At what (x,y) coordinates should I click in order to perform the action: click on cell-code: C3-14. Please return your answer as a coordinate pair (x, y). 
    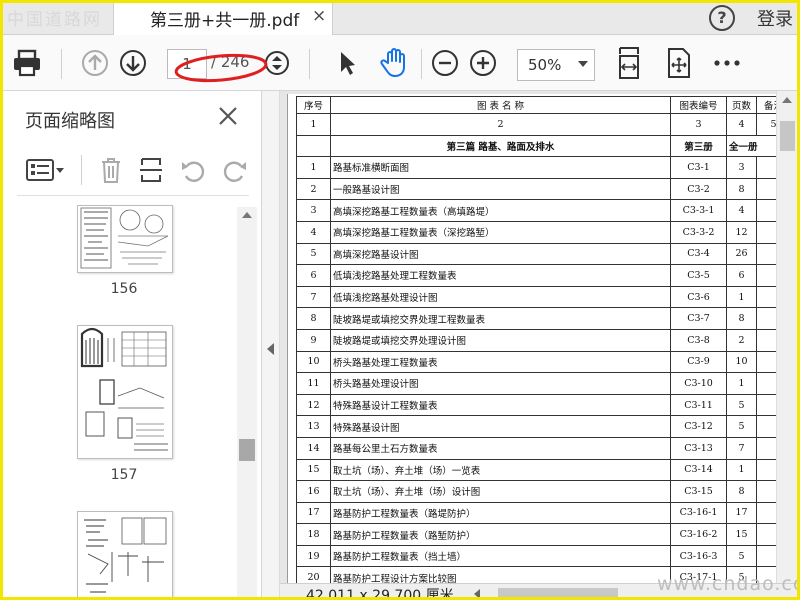
    Looking at the image, I should click on (698, 470).